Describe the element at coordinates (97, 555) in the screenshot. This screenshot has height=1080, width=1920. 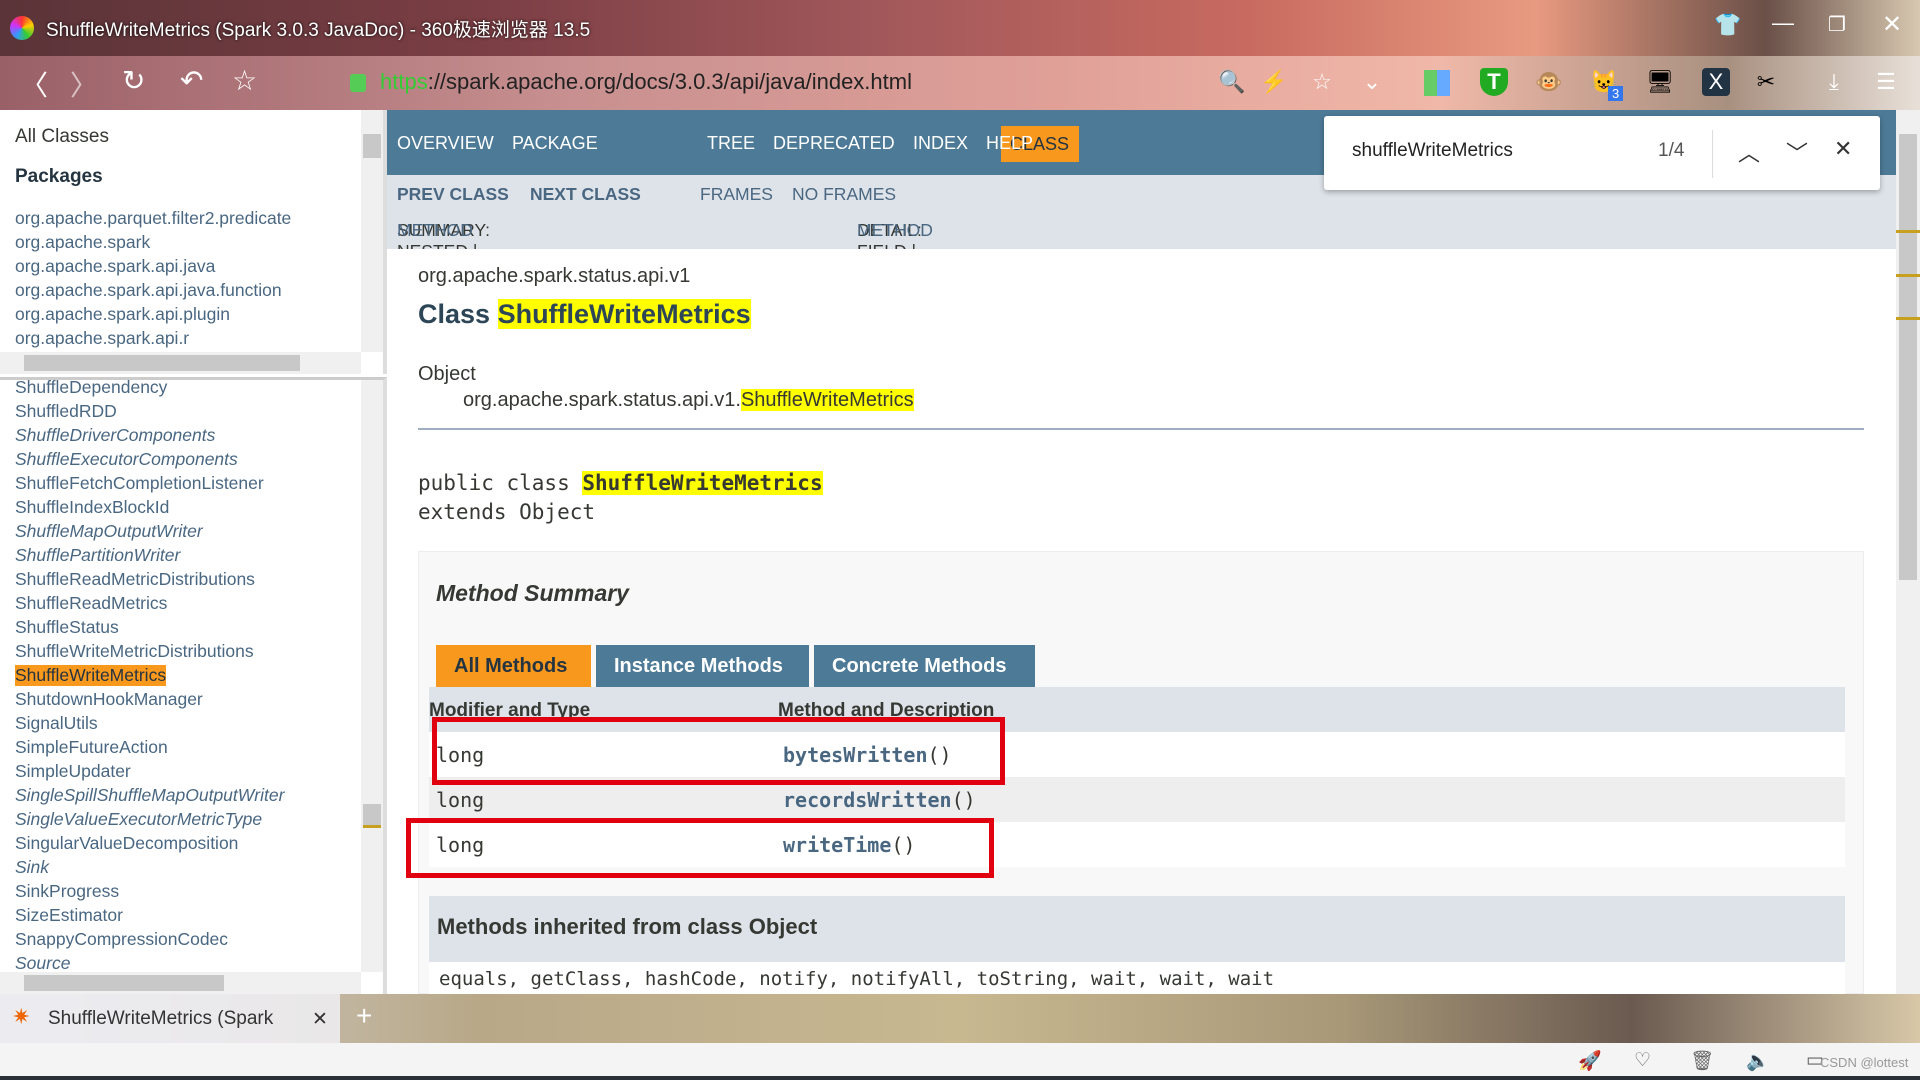
I see `class-link: ShufflePartitionWriter` at that location.